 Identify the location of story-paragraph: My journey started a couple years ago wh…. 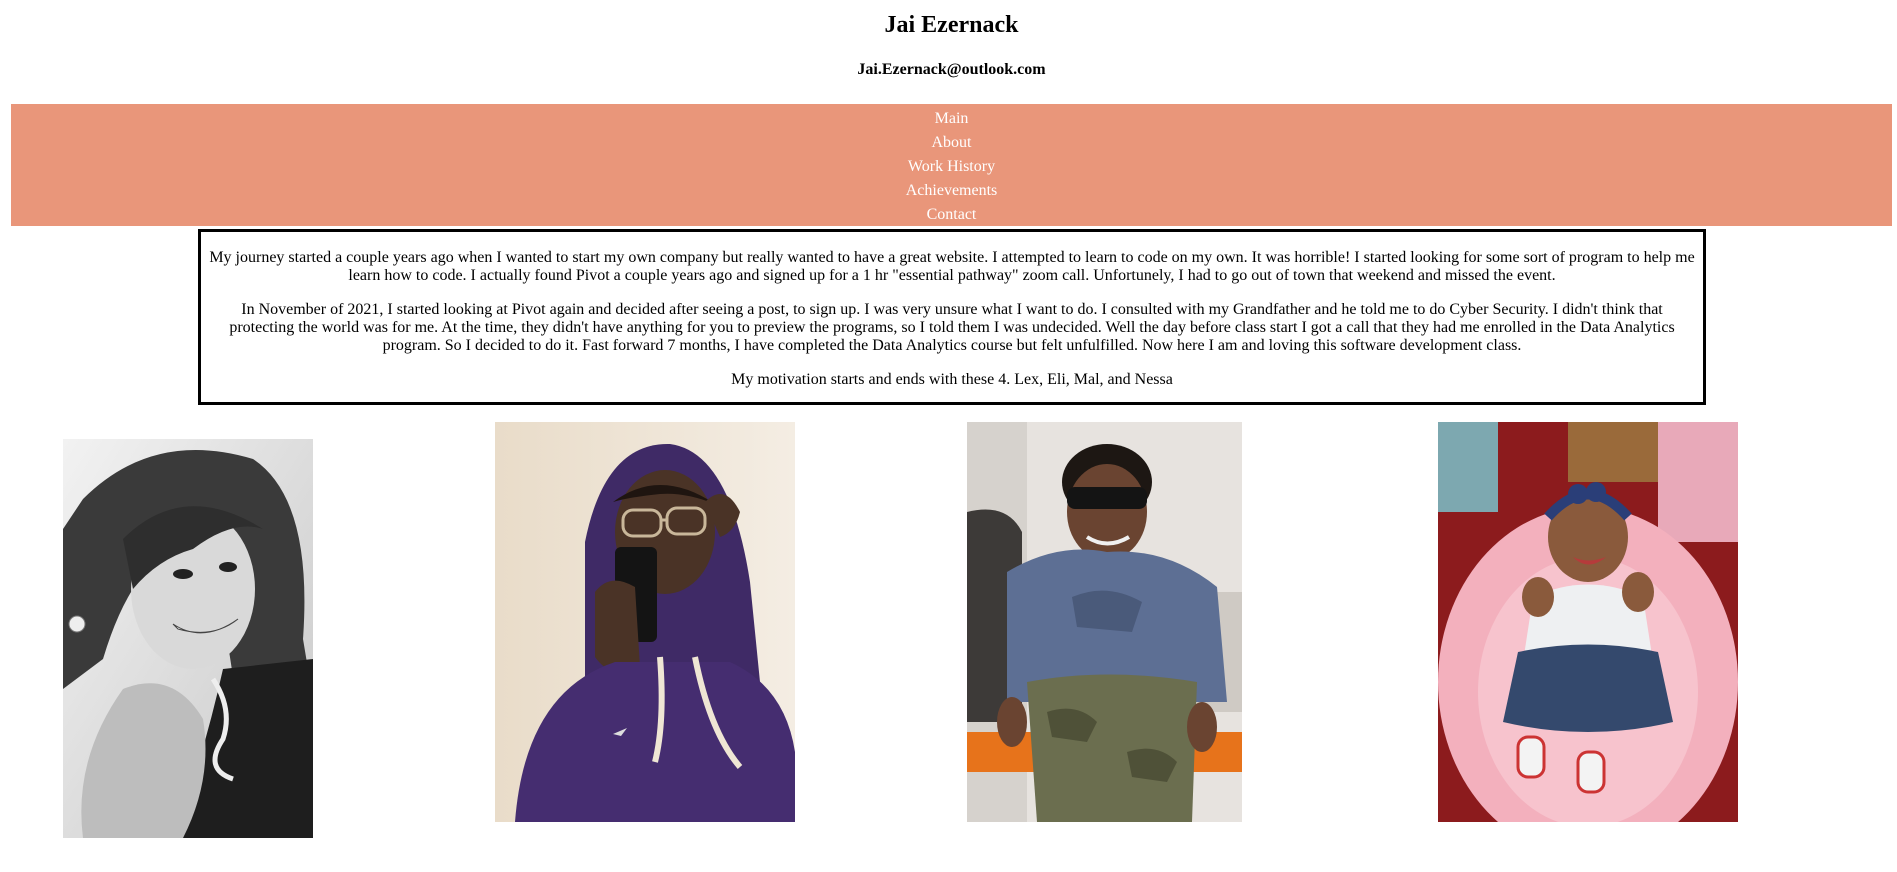
(952, 266).